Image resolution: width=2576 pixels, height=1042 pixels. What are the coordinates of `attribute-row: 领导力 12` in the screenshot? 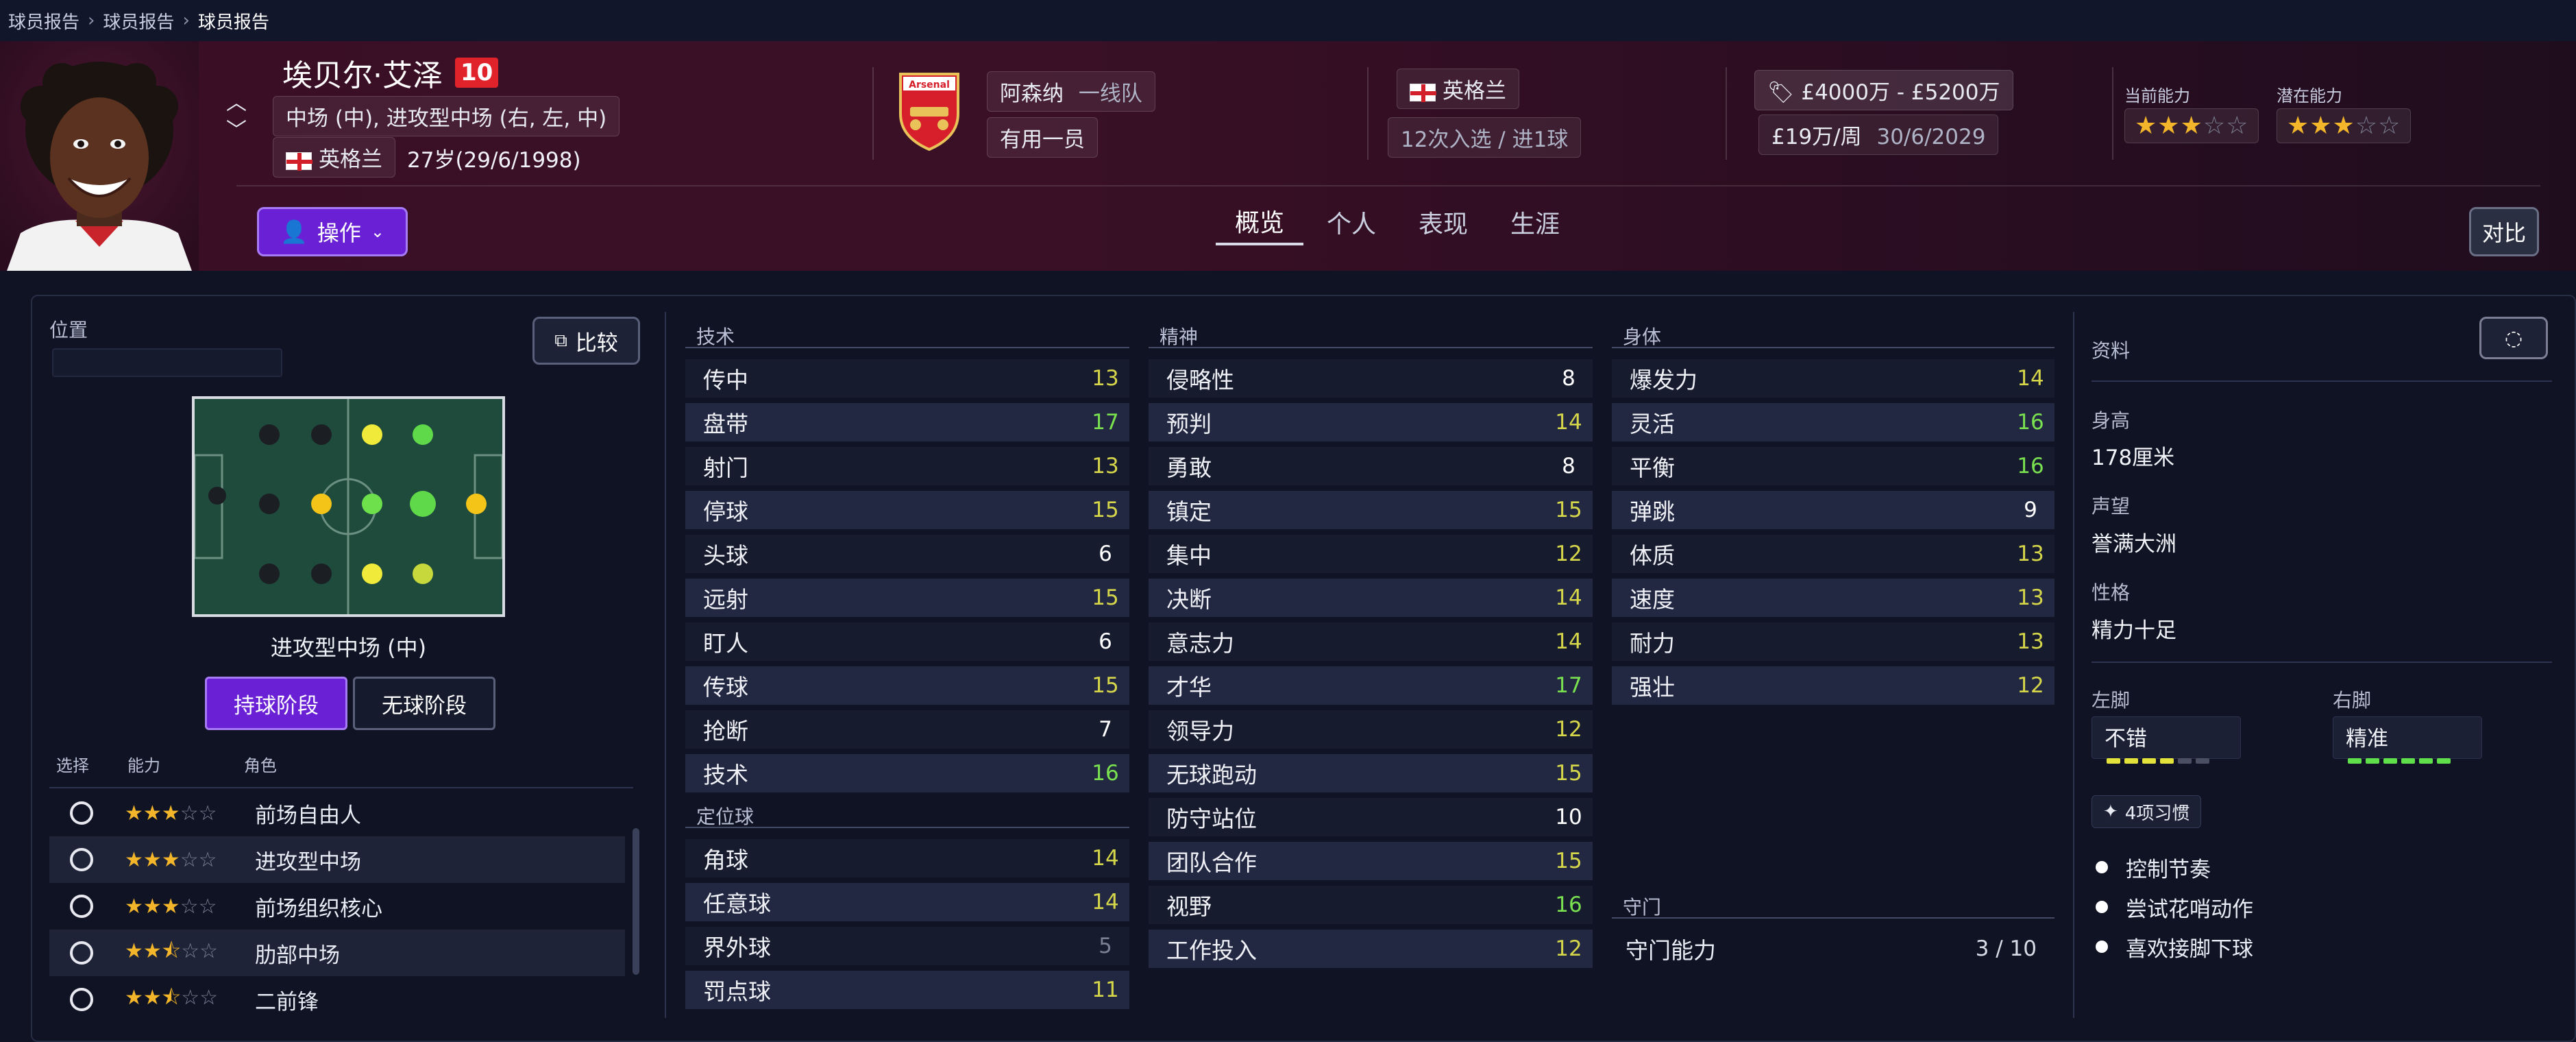 It's located at (1371, 729).